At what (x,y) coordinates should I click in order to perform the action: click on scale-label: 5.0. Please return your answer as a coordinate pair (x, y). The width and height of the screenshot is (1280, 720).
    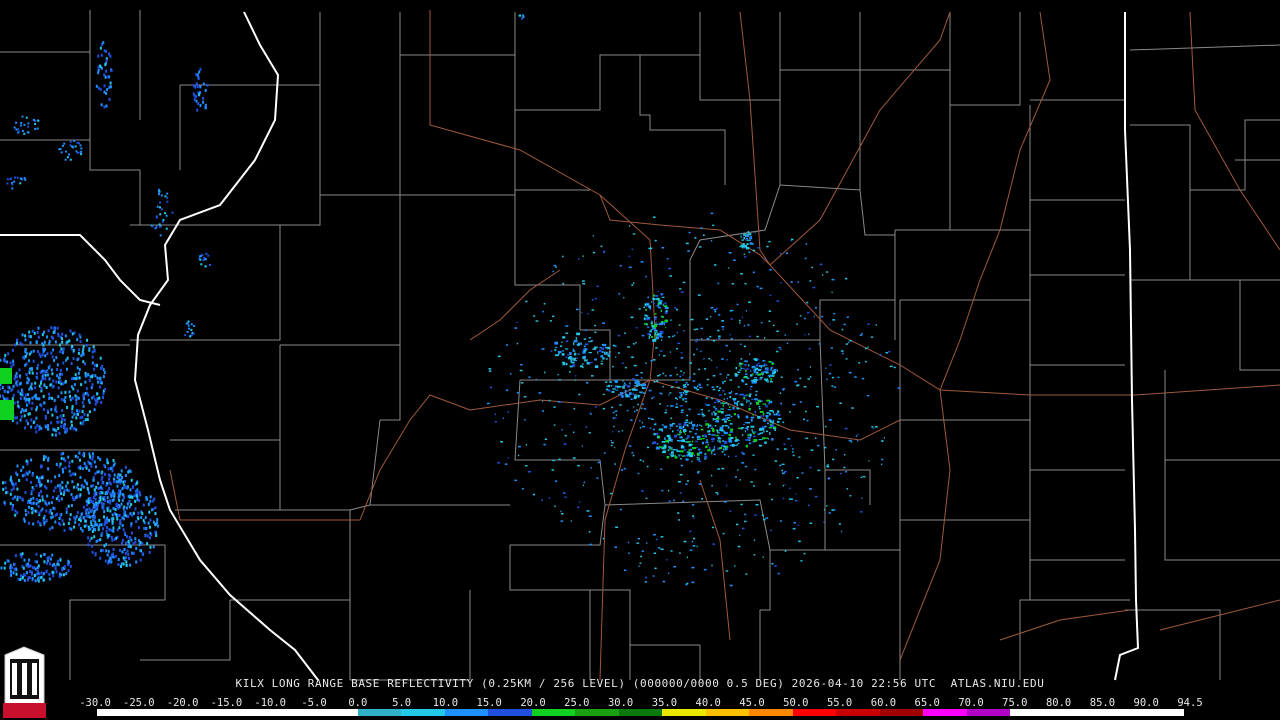
    Looking at the image, I should click on (402, 703).